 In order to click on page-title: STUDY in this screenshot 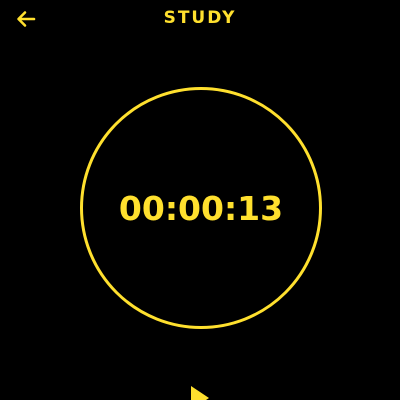, I will do `click(200, 18)`.